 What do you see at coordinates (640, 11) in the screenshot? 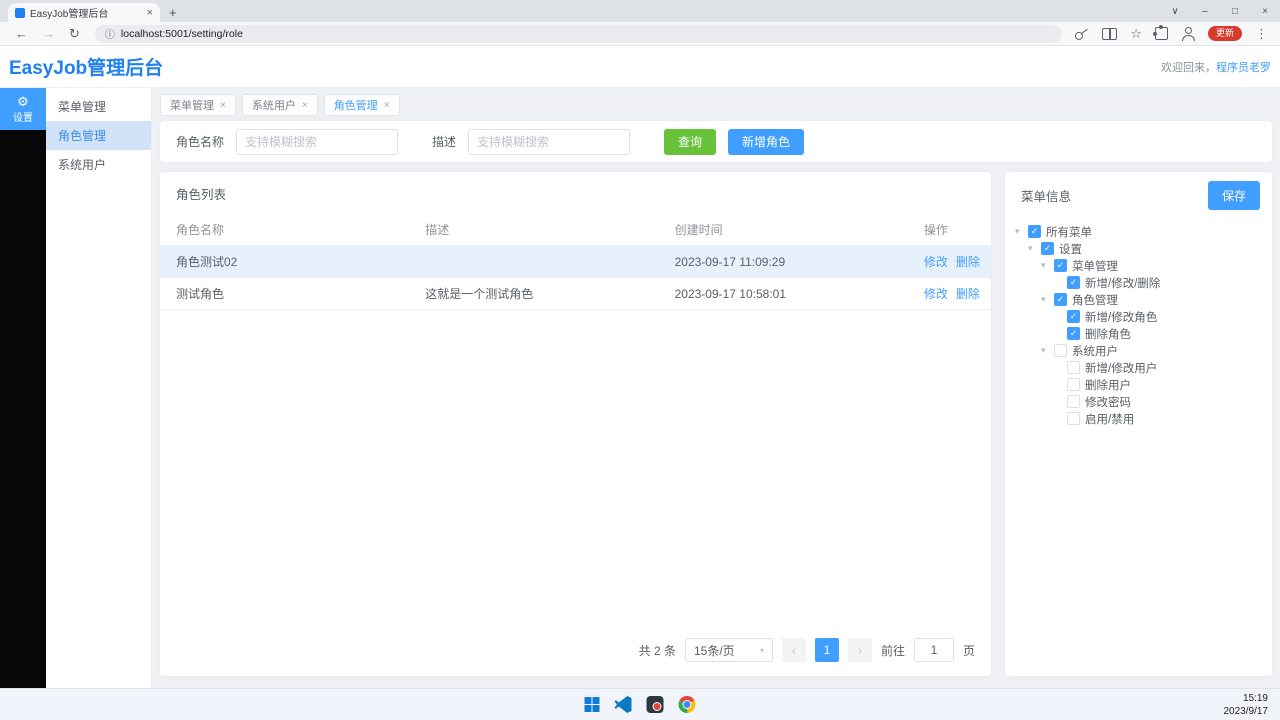
I see `browser-tab-strip: EasyJob管理后台 × + ∨ – □ ×` at bounding box center [640, 11].